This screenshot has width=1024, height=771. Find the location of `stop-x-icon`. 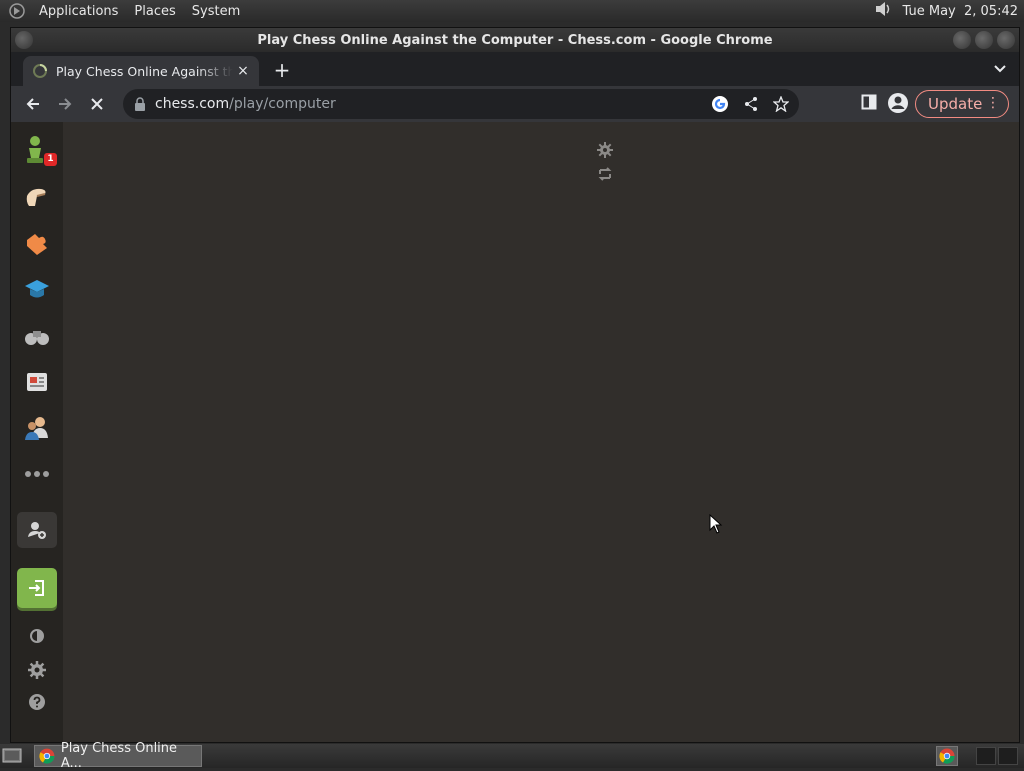

stop-x-icon is located at coordinates (97, 104).